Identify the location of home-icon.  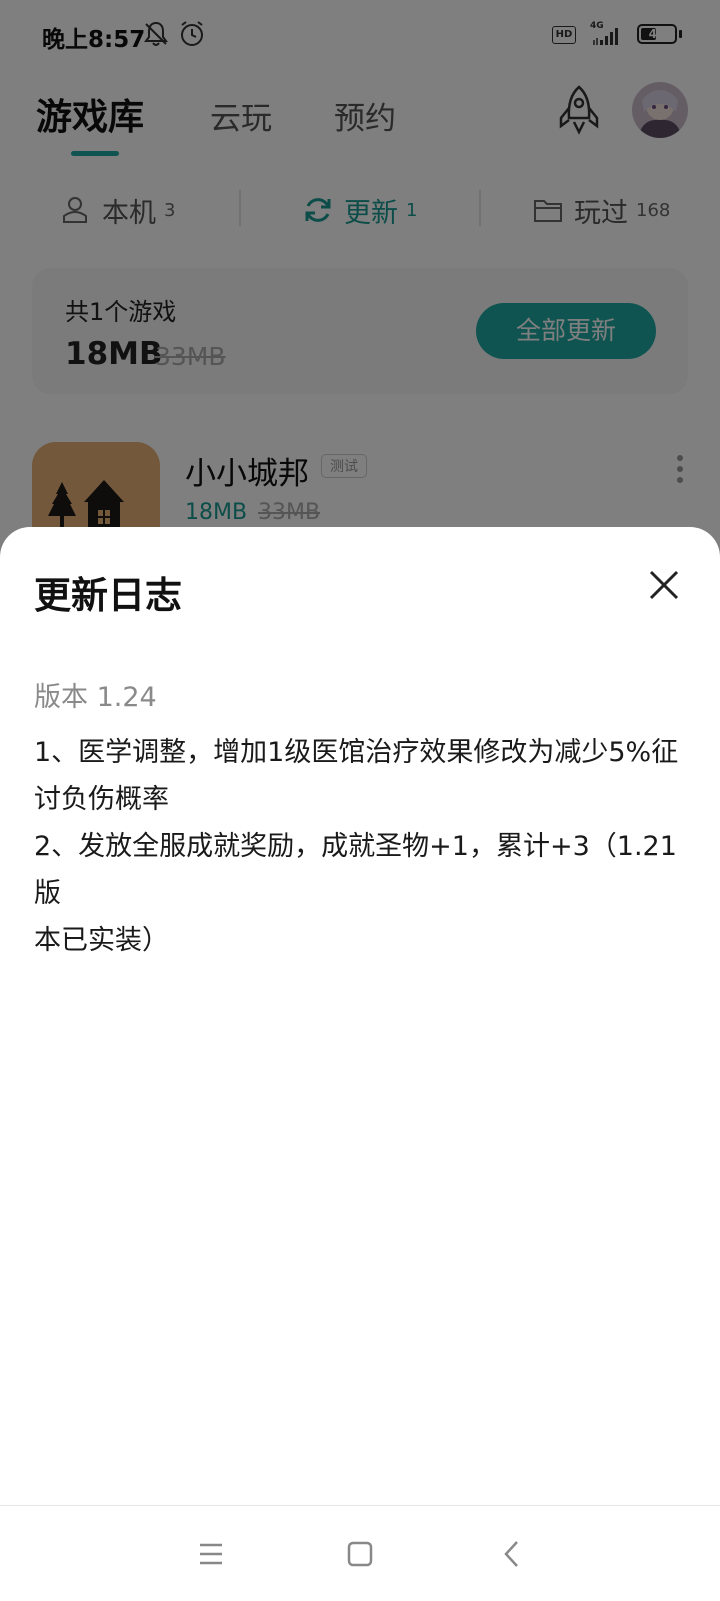
(360, 1554).